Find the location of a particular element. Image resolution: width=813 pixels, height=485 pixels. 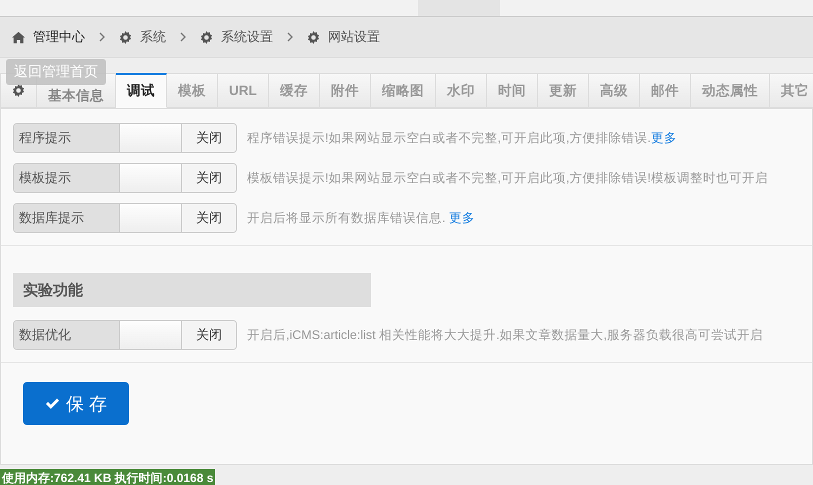

toggle-switch: 模板提示 关闭 is located at coordinates (125, 178).